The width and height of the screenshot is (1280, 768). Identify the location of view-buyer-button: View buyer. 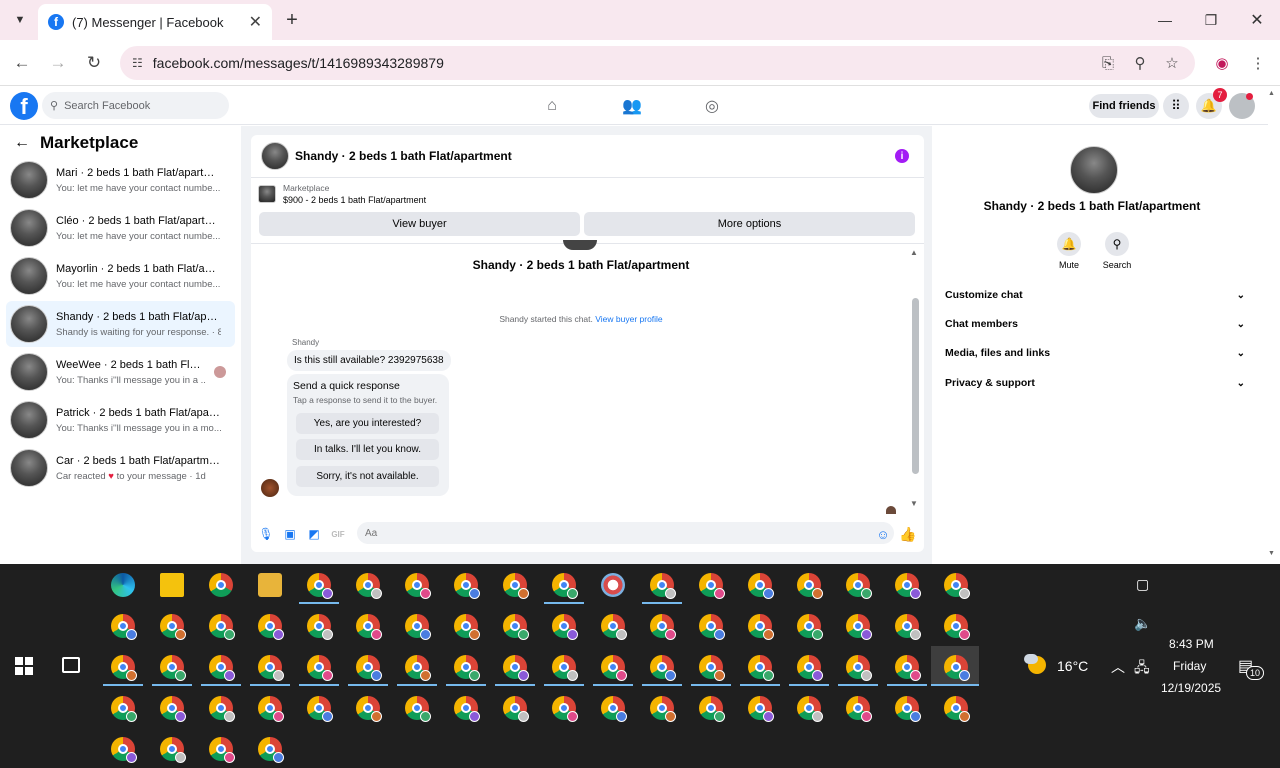
(419, 224).